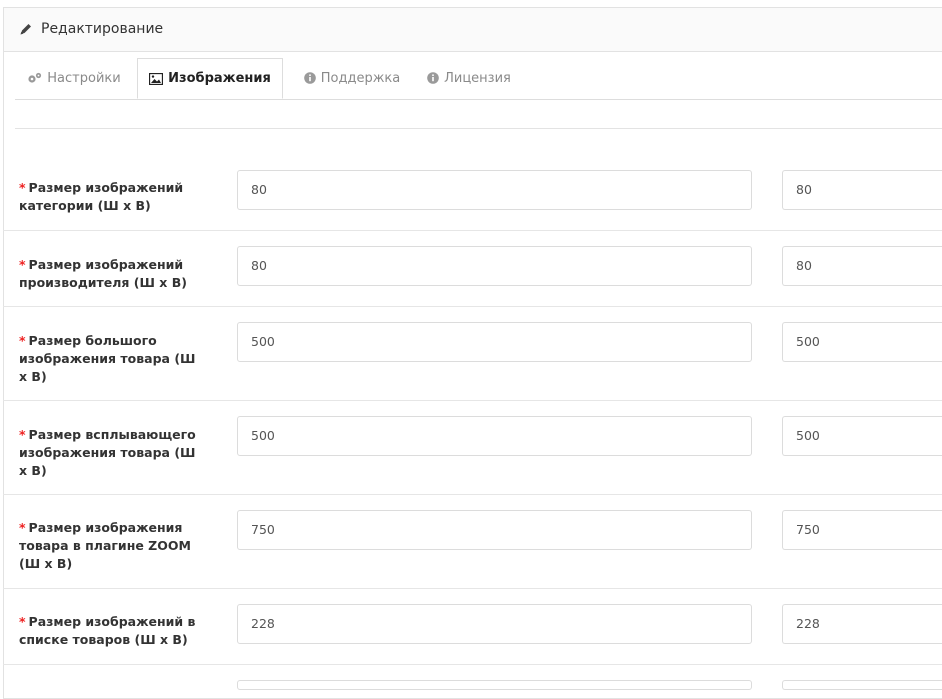  Describe the element at coordinates (473, 30) in the screenshot. I see `panel-heading: Редактирование` at that location.